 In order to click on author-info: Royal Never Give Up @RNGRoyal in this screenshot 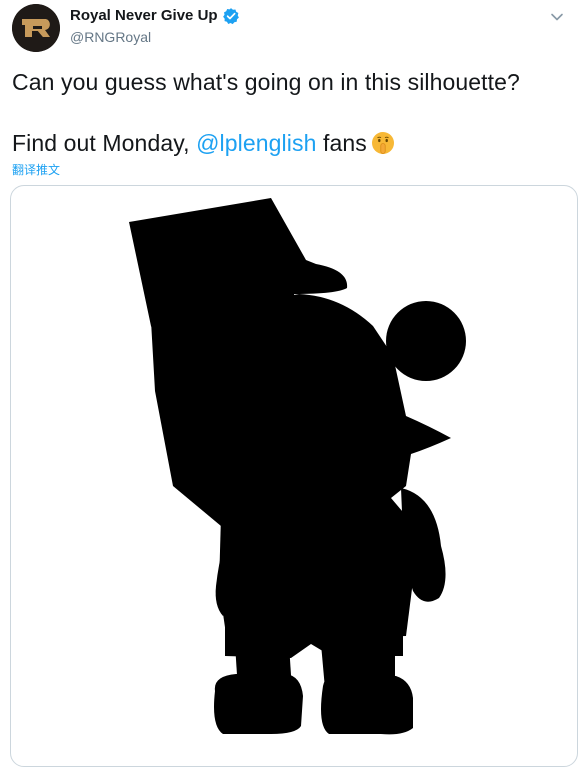, I will do `click(155, 26)`.